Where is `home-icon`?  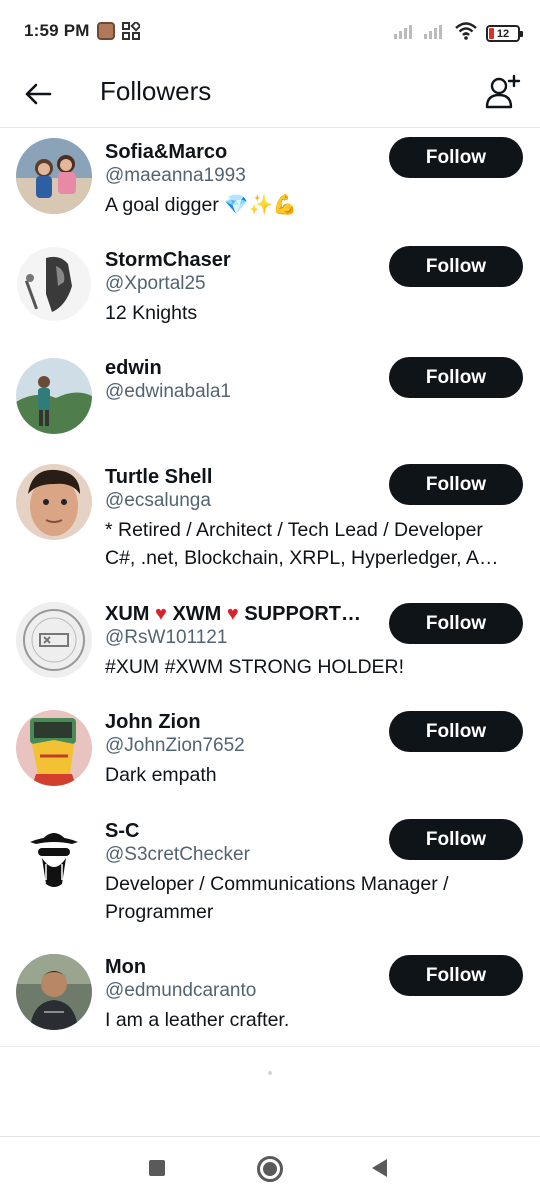 home-icon is located at coordinates (270, 1169).